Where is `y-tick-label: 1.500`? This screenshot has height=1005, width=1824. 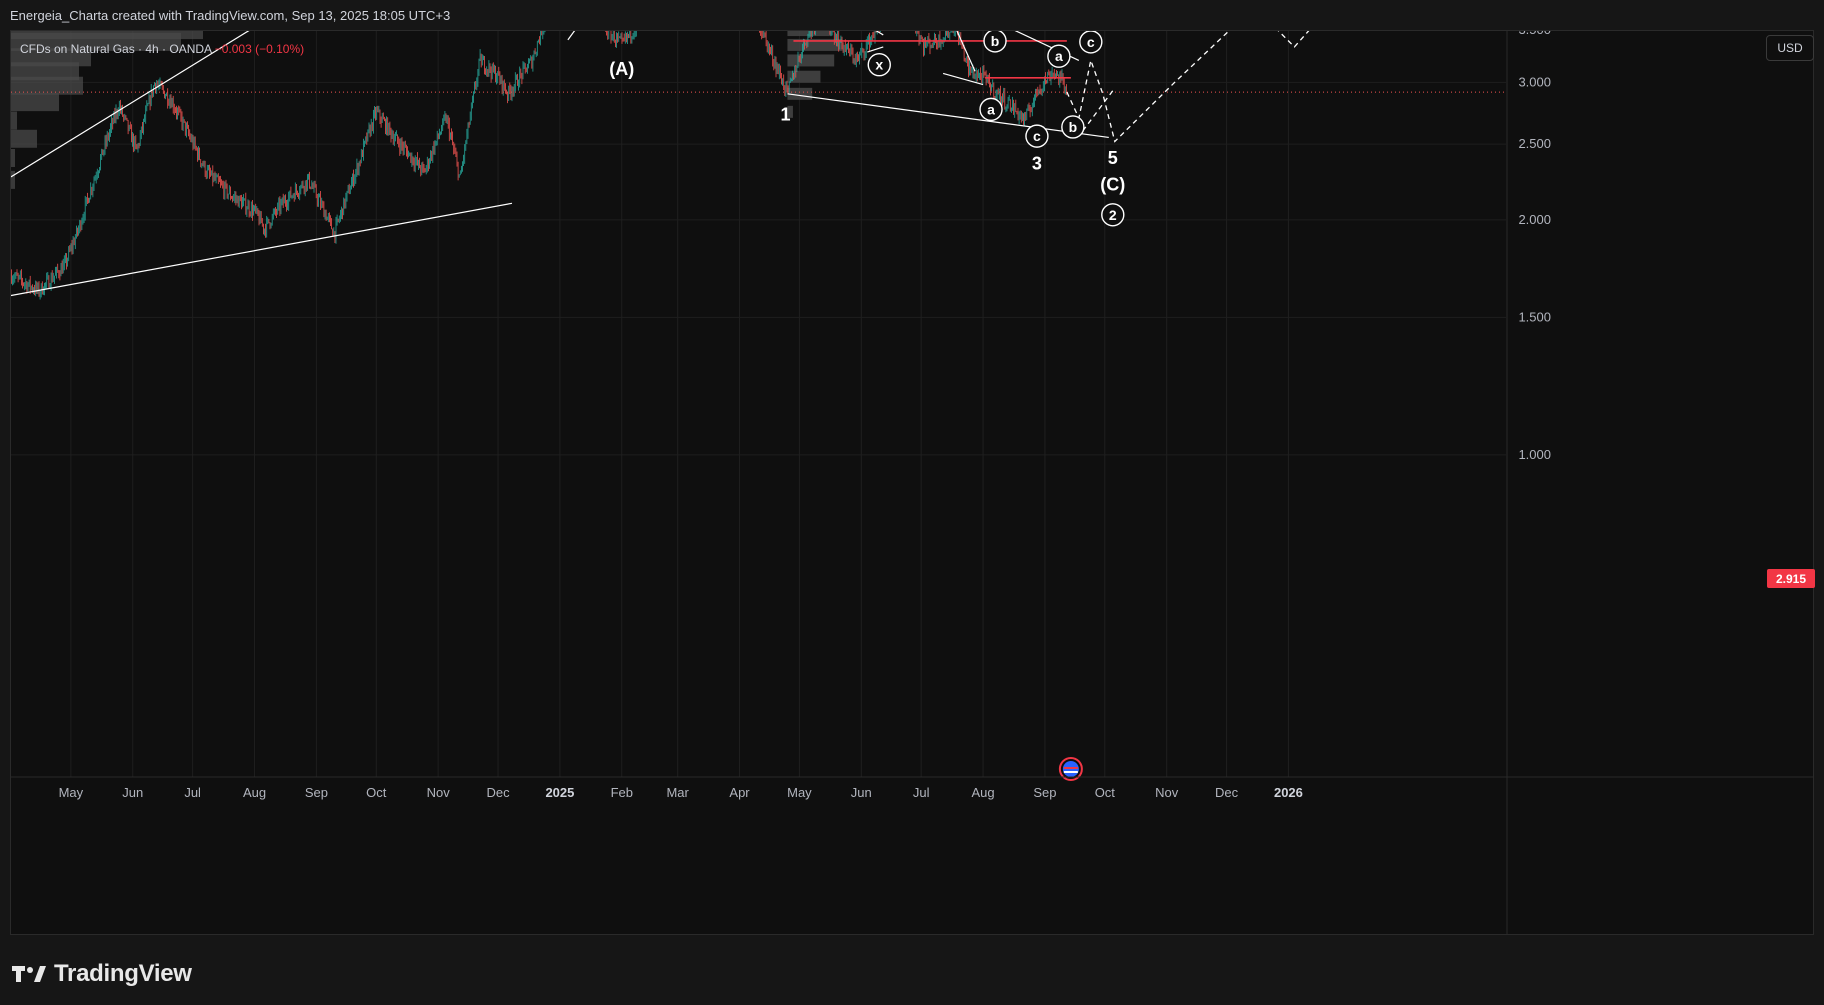 y-tick-label: 1.500 is located at coordinates (1534, 316).